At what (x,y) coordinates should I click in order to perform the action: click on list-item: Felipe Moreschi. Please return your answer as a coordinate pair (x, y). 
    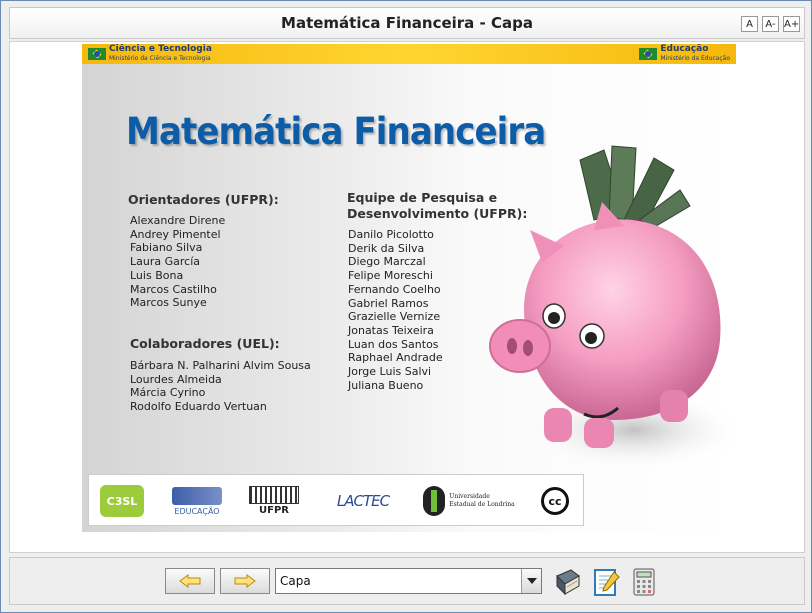
    Looking at the image, I should click on (390, 276).